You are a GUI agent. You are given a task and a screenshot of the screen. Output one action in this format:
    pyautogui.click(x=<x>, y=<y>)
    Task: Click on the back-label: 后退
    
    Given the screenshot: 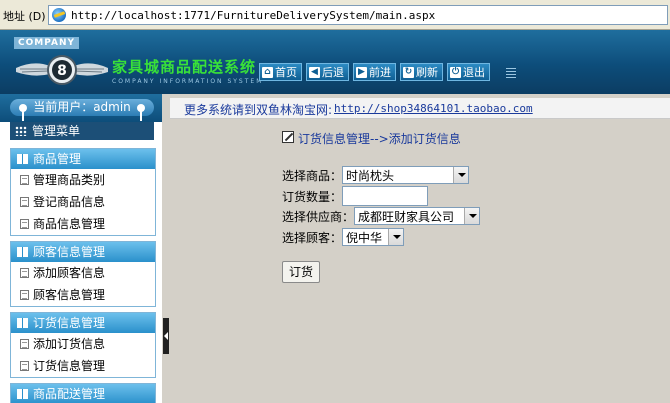 What is the action you would take?
    pyautogui.click(x=333, y=72)
    